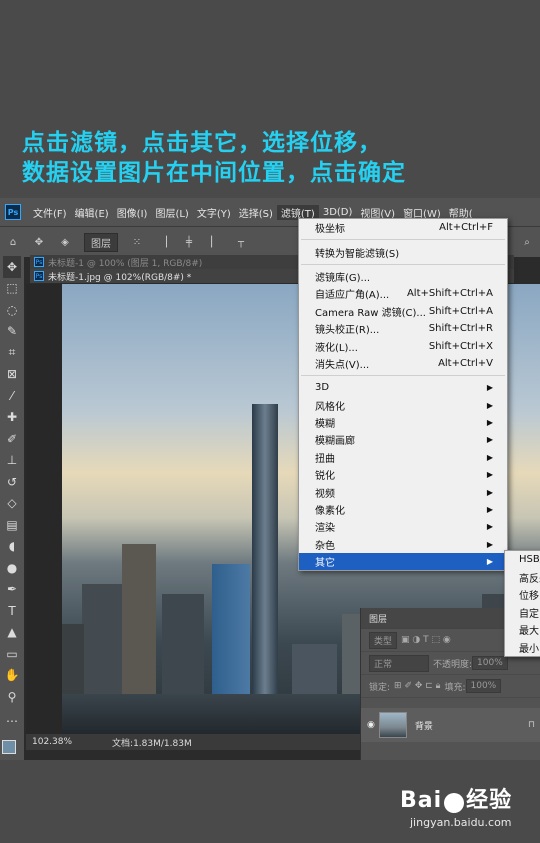  What do you see at coordinates (403, 562) in the screenshot?
I see `filter-menu-item: 其它 ▶` at bounding box center [403, 562].